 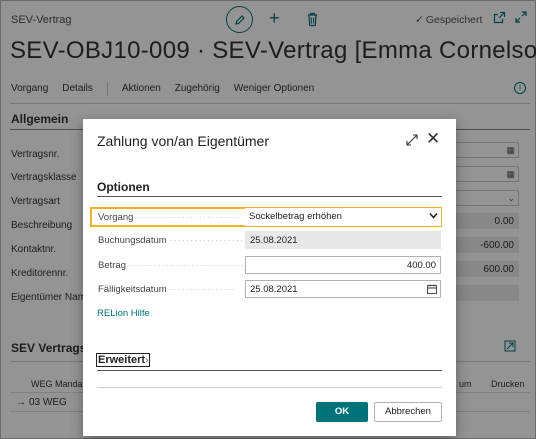 I want to click on cancel-button: Abbrechen, so click(x=408, y=412).